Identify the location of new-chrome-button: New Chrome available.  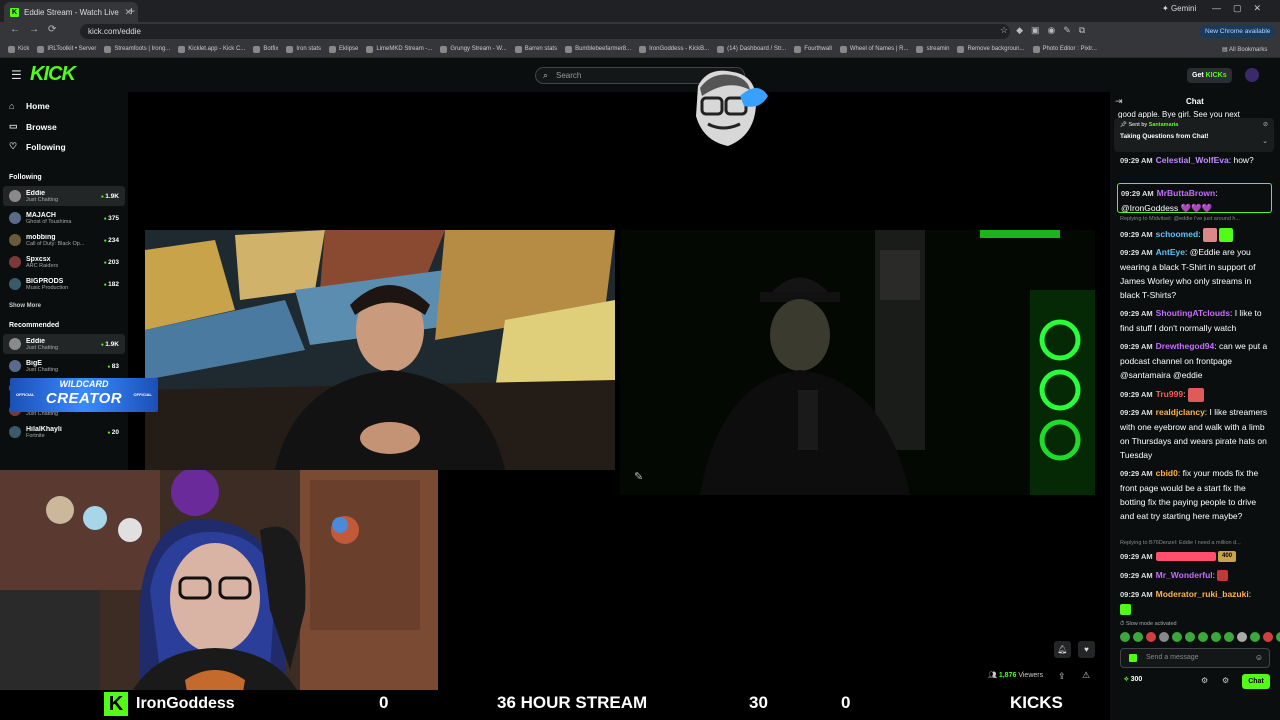
(1238, 31).